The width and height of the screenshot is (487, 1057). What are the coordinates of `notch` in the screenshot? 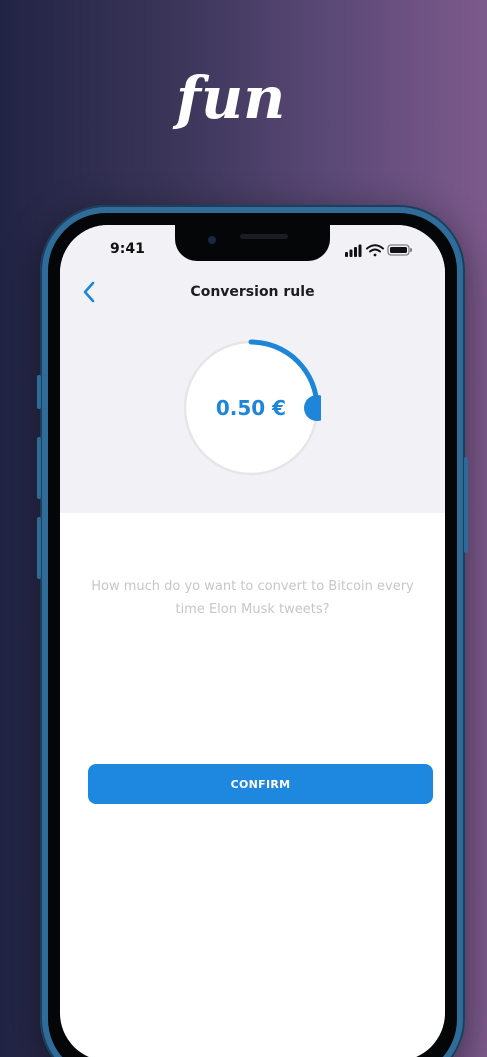 It's located at (252, 243).